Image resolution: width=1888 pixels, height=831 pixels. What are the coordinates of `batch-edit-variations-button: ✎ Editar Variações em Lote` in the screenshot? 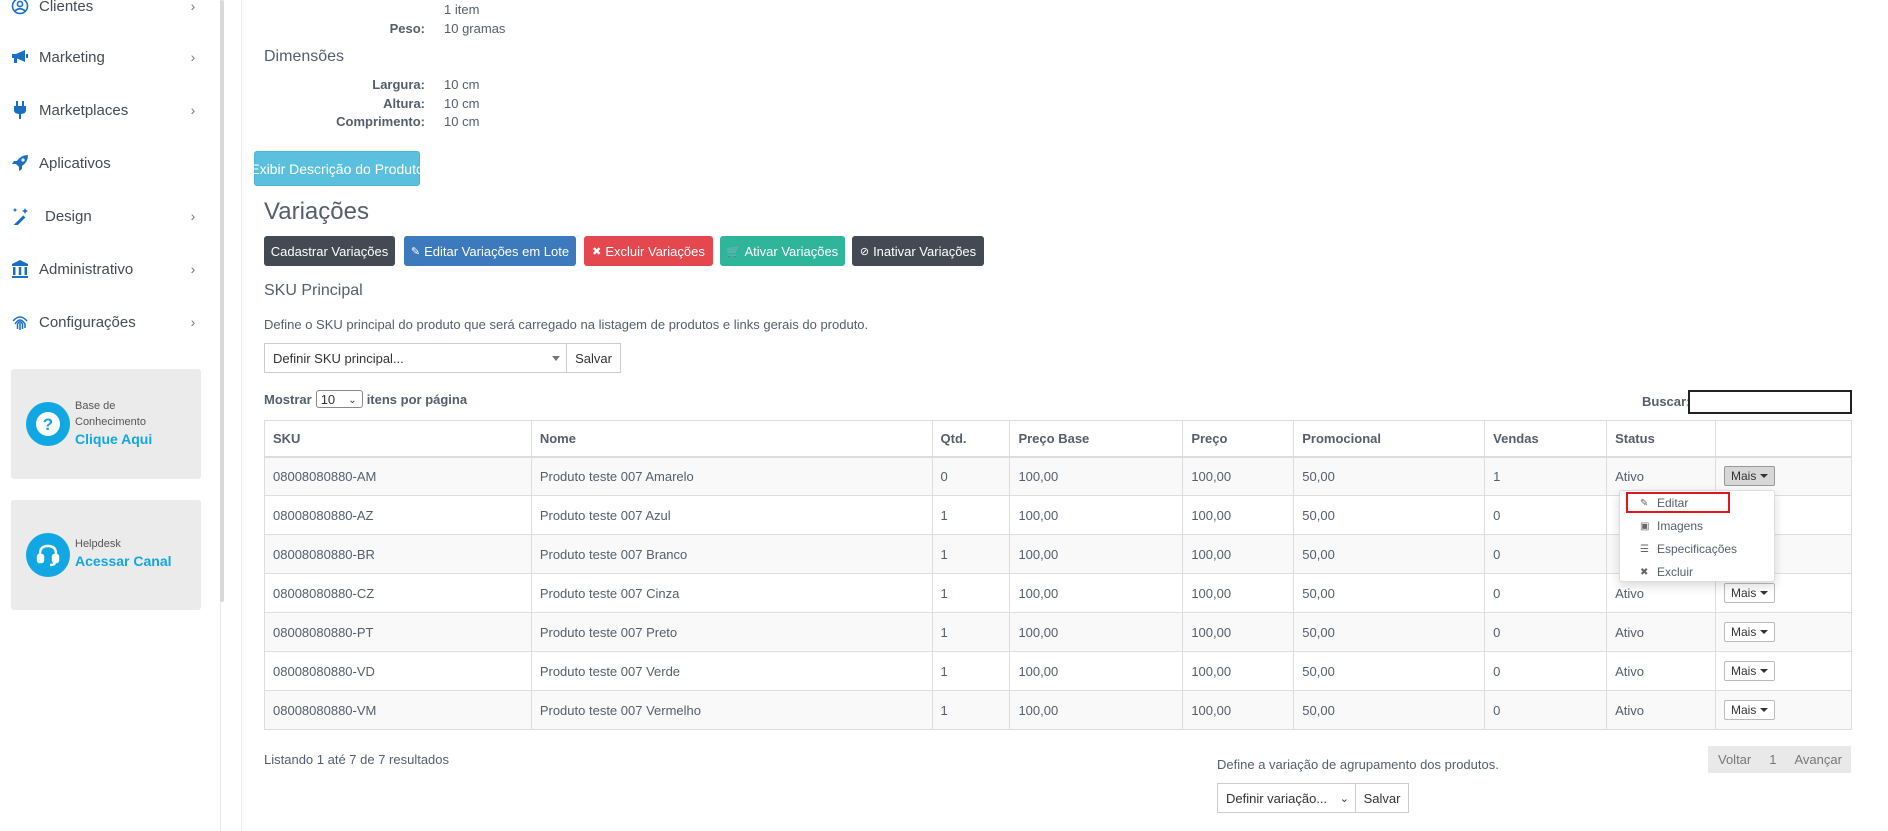 It's located at (490, 251).